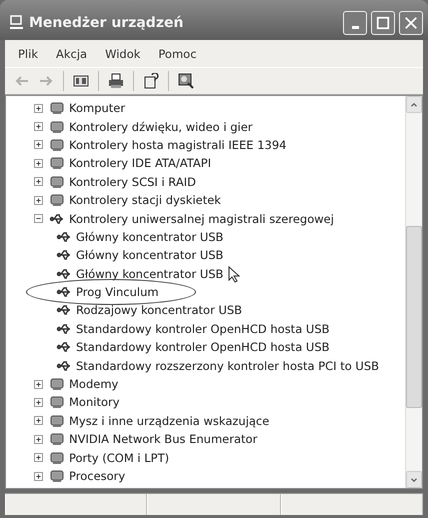  I want to click on menu-item: Widok, so click(123, 53).